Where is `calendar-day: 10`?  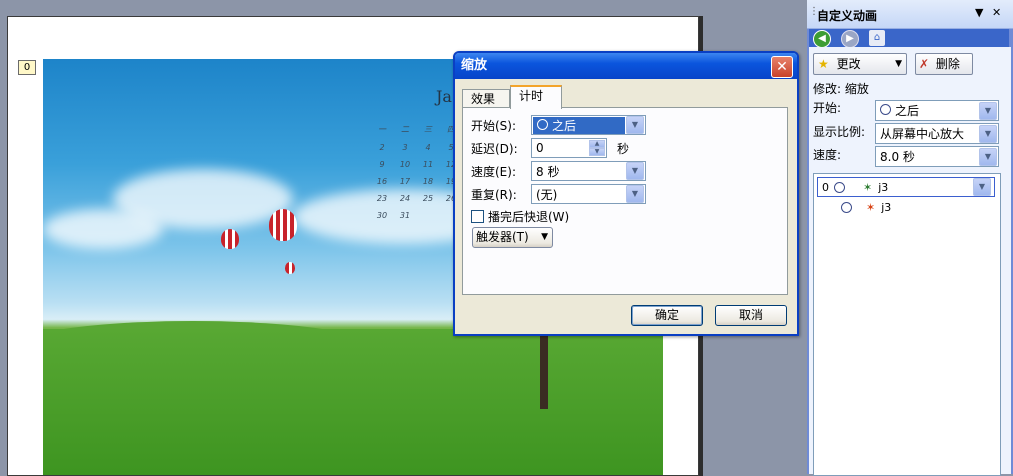 calendar-day: 10 is located at coordinates (405, 164).